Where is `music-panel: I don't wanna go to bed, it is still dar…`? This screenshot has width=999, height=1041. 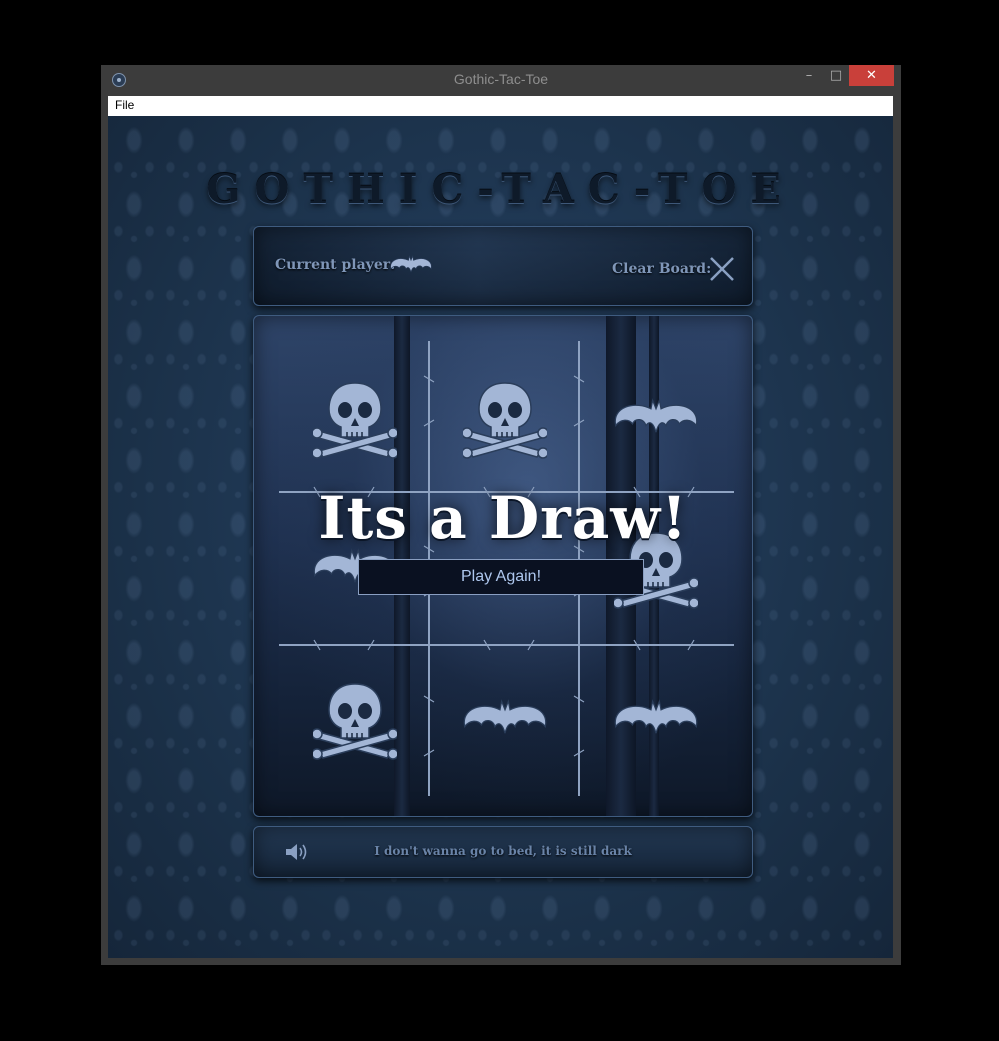 music-panel: I don't wanna go to bed, it is still dar… is located at coordinates (503, 852).